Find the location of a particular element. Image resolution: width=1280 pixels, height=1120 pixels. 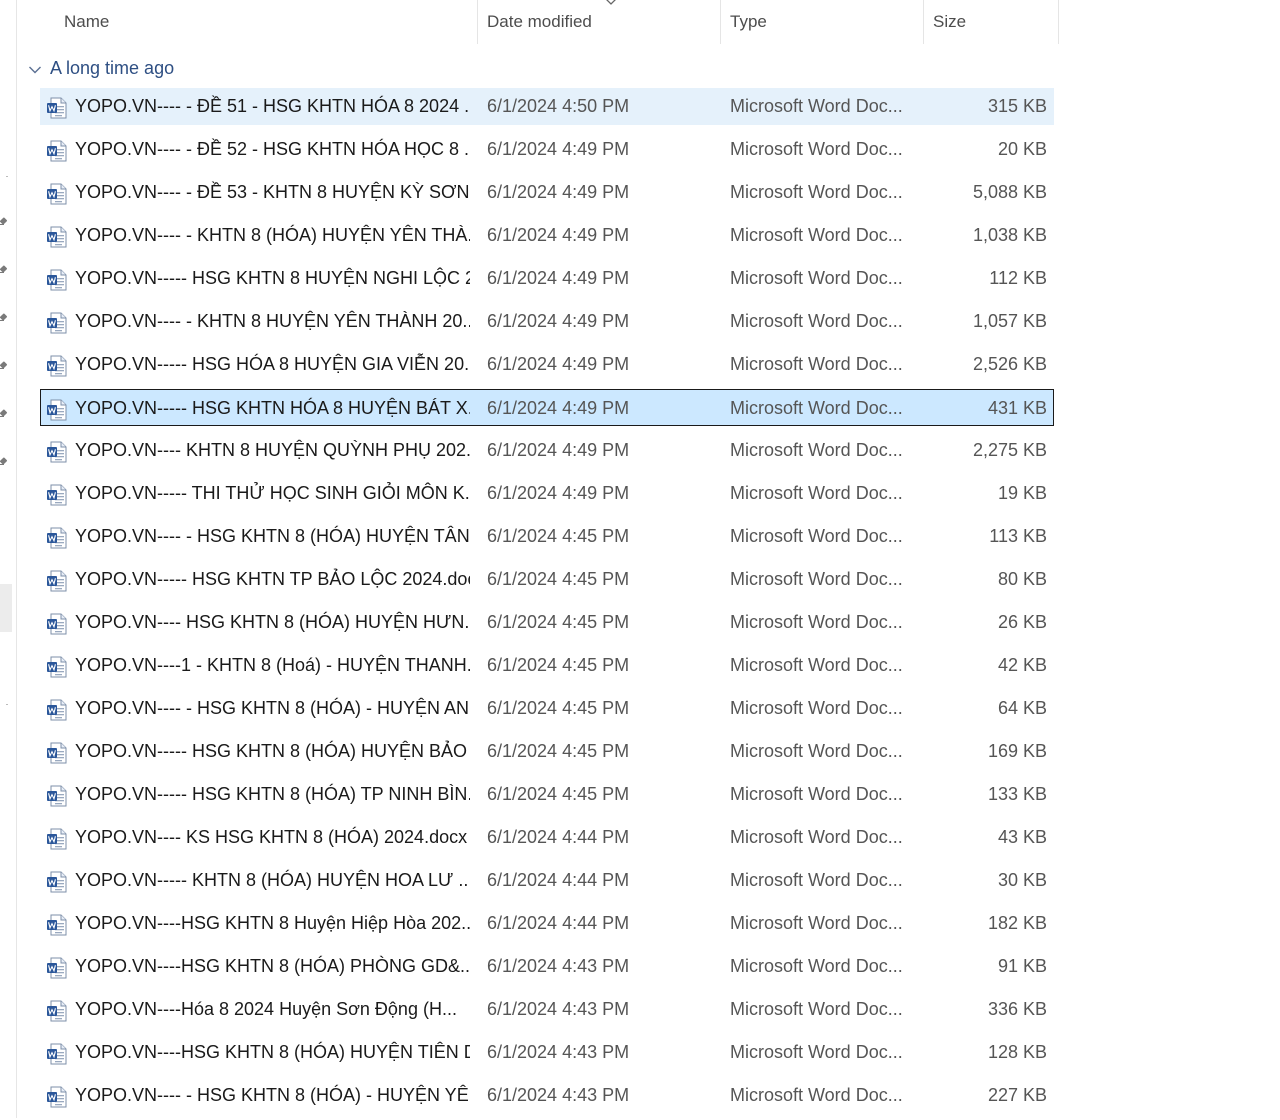

file-size: 336 KB is located at coordinates (1017, 1009).